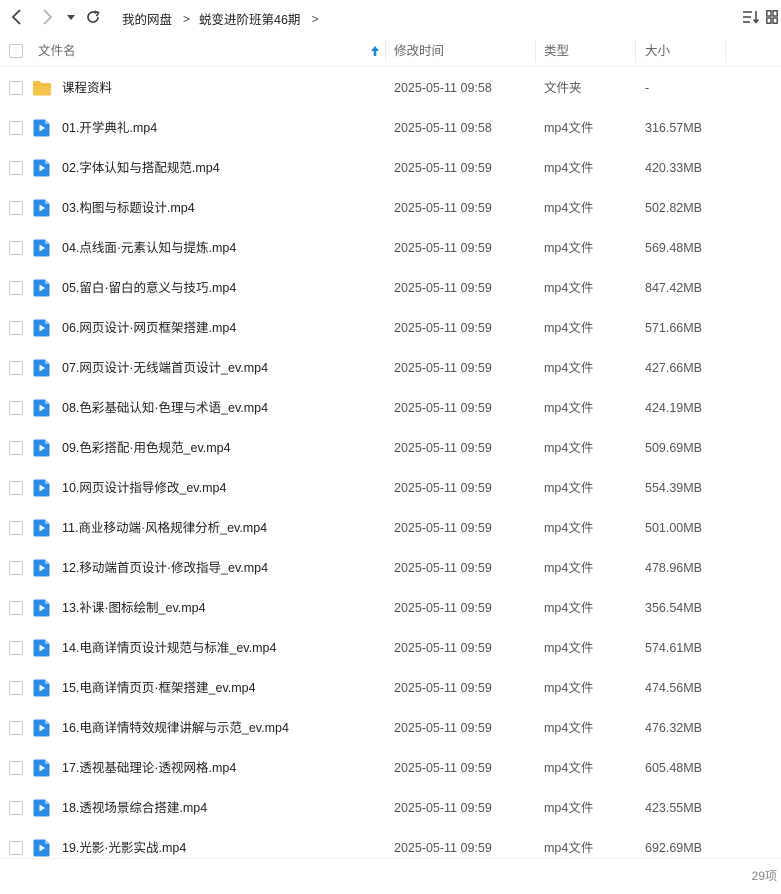 This screenshot has width=781, height=894. What do you see at coordinates (57, 51) in the screenshot?
I see `header-name: 文件名` at bounding box center [57, 51].